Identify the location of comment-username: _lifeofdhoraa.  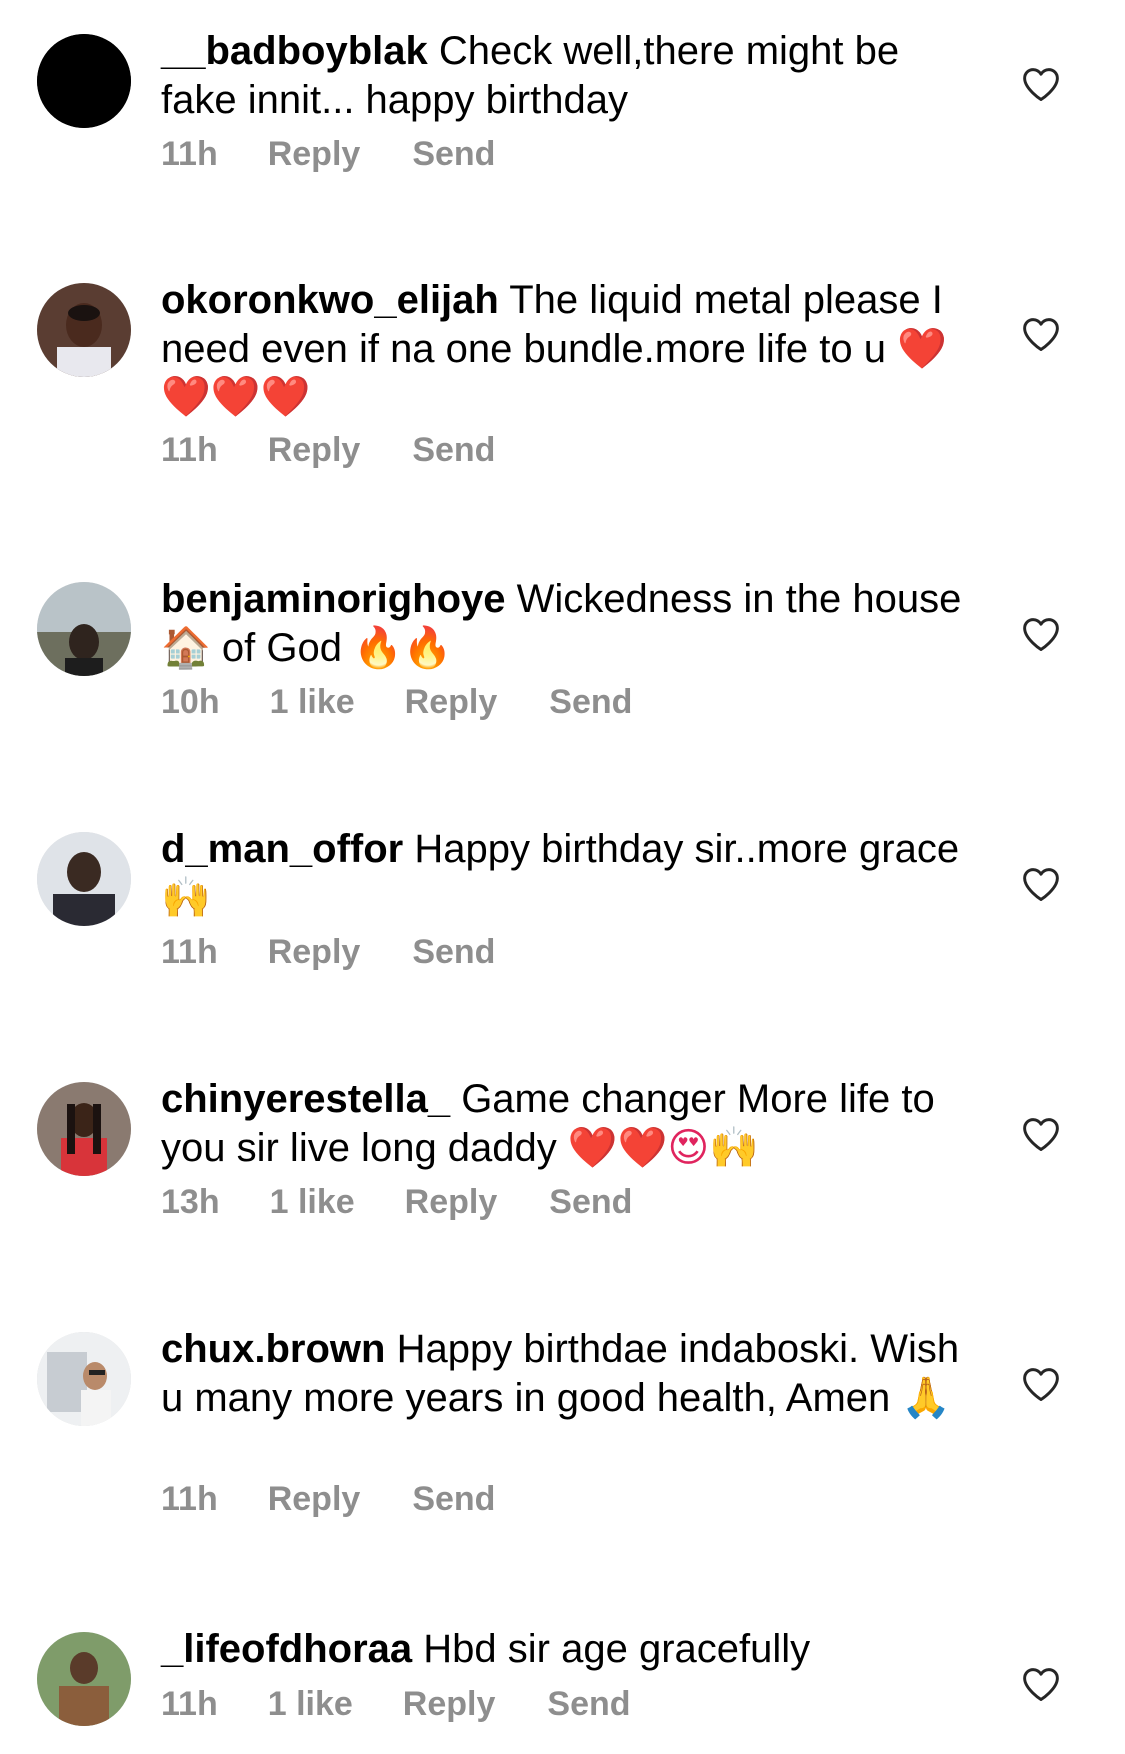
(286, 1649).